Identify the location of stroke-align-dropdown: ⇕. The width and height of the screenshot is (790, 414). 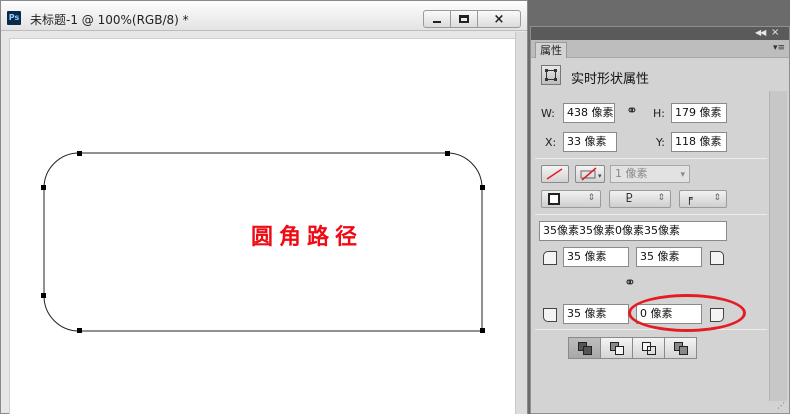
(571, 199).